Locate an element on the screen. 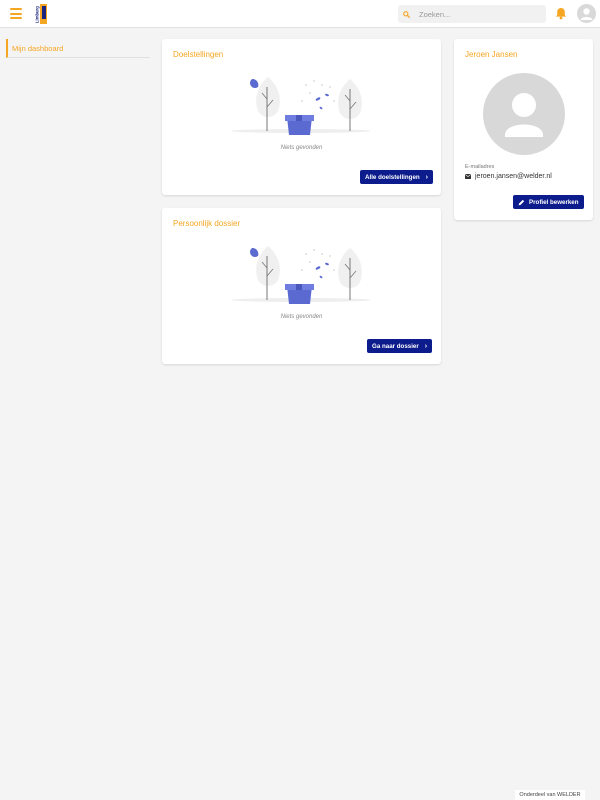 Image resolution: width=600 pixels, height=800 pixels. card-title: Persoonlijk dossier is located at coordinates (207, 223).